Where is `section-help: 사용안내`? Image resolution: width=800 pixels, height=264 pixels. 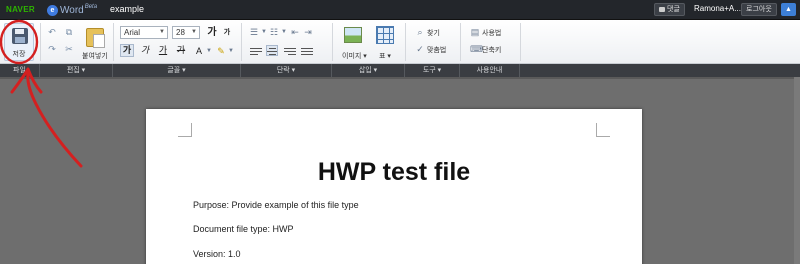 section-help: 사용안내 is located at coordinates (490, 70).